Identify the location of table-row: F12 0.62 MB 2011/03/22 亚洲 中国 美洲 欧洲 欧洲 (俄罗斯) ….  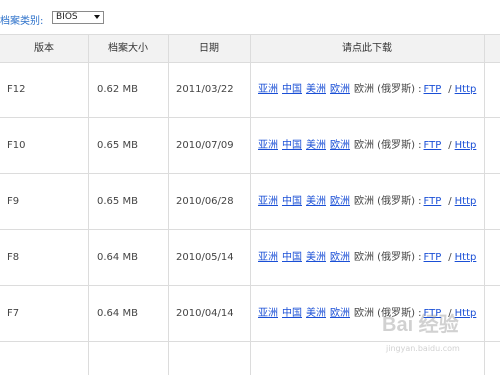
(250, 90).